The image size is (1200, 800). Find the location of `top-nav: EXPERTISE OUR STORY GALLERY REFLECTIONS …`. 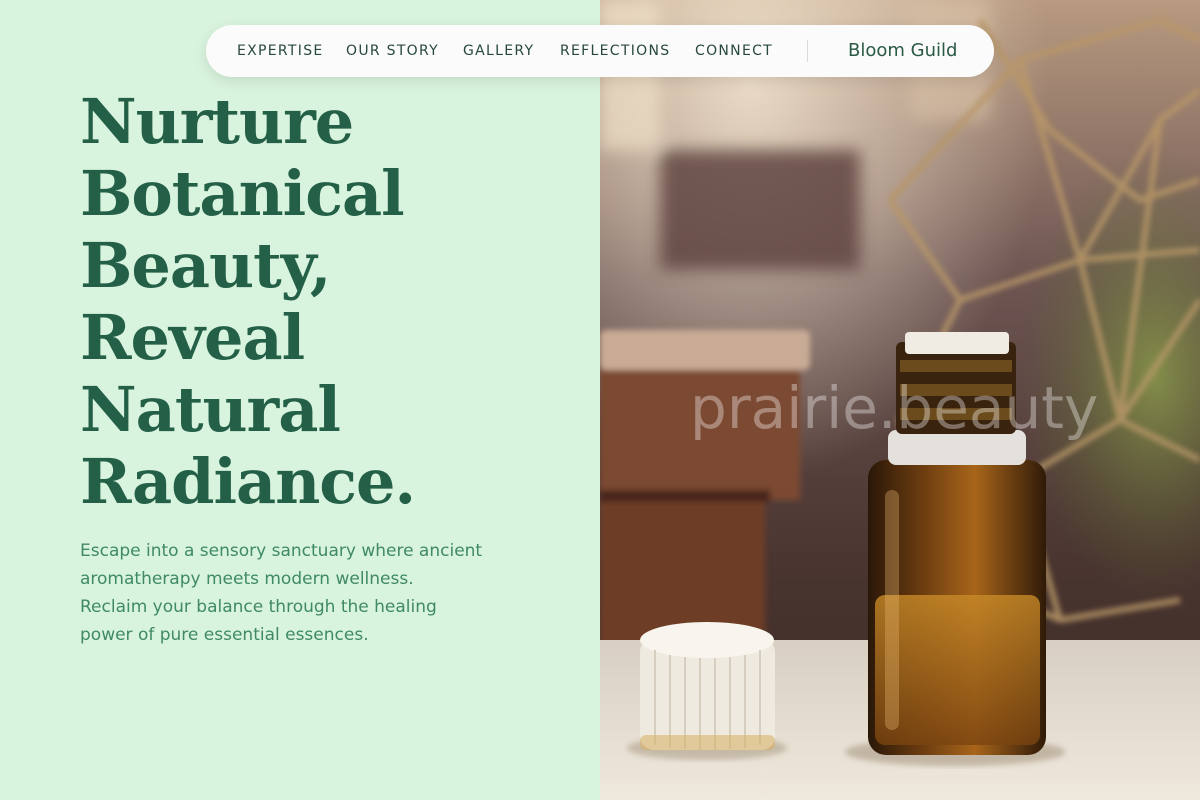

top-nav: EXPERTISE OUR STORY GALLERY REFLECTIONS … is located at coordinates (600, 51).